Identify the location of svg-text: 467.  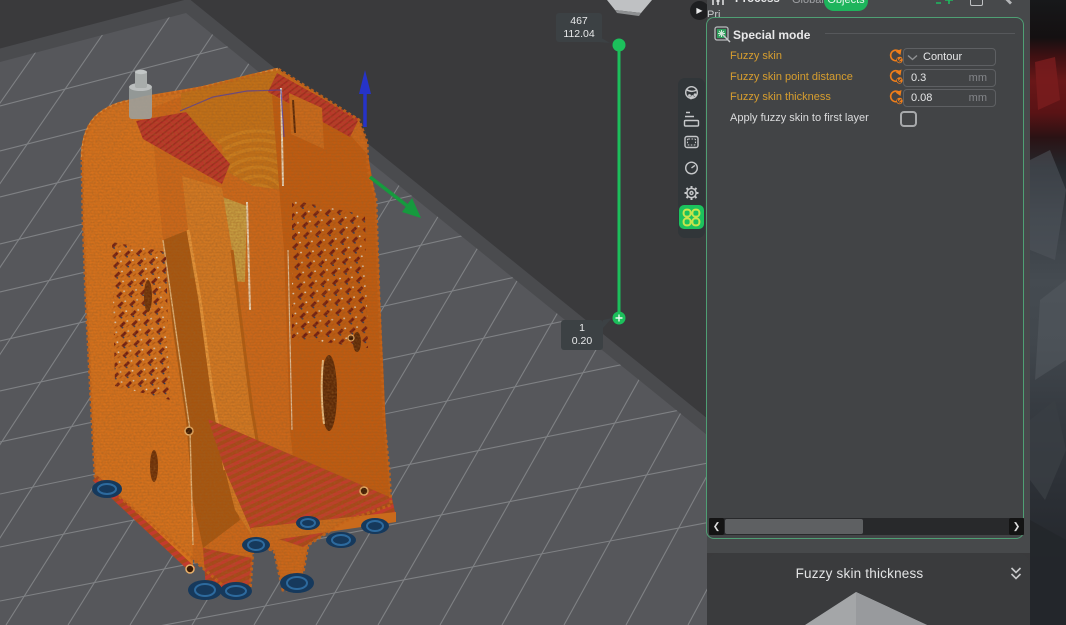
(579, 21).